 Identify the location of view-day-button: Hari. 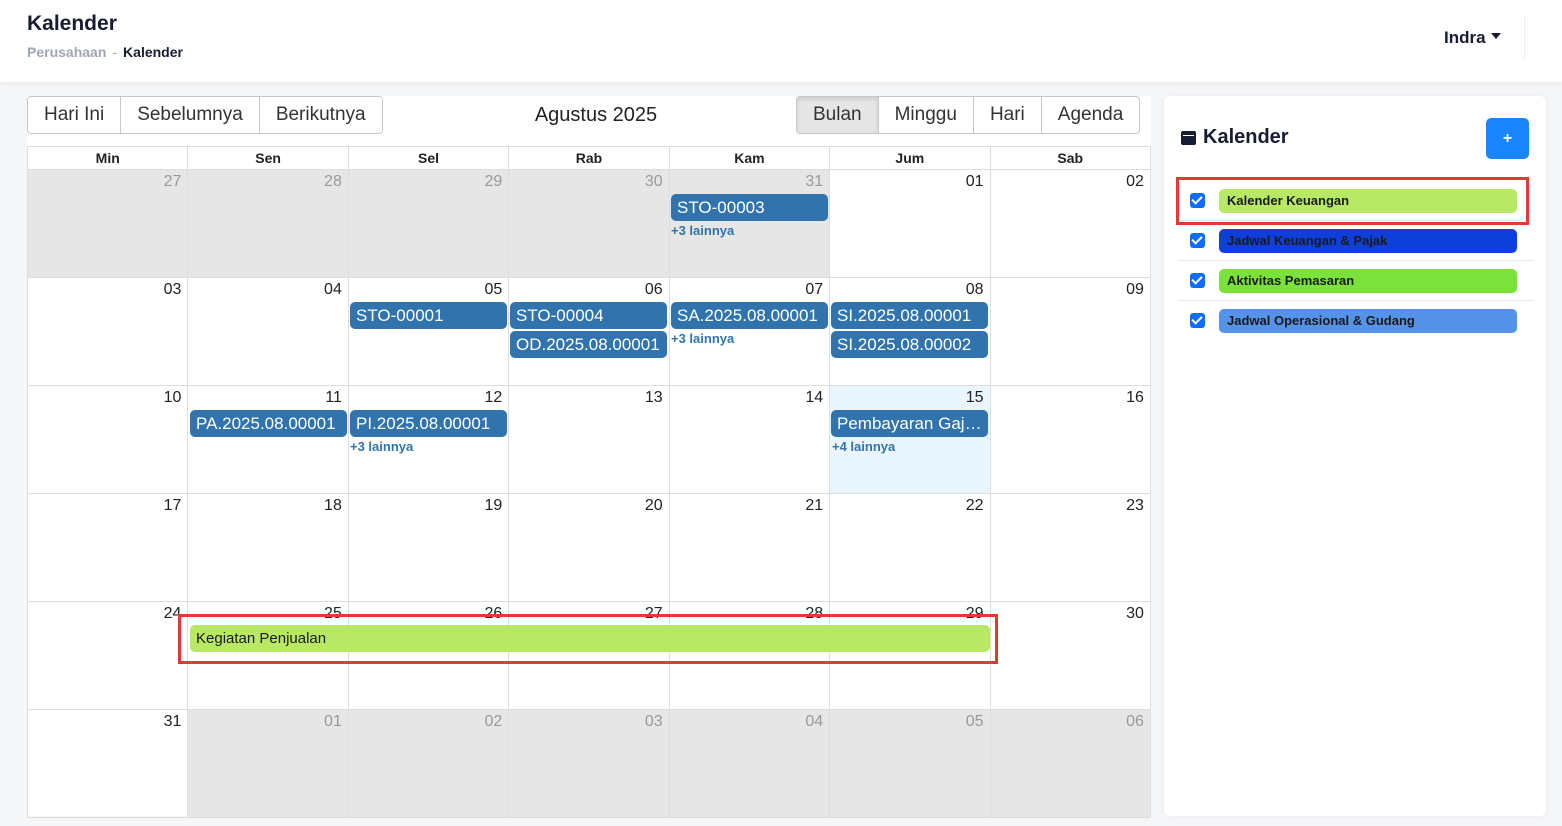
(1007, 115).